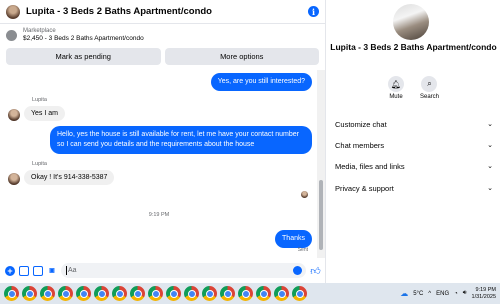 The height and width of the screenshot is (304, 500). I want to click on info-icon: i, so click(313, 11).